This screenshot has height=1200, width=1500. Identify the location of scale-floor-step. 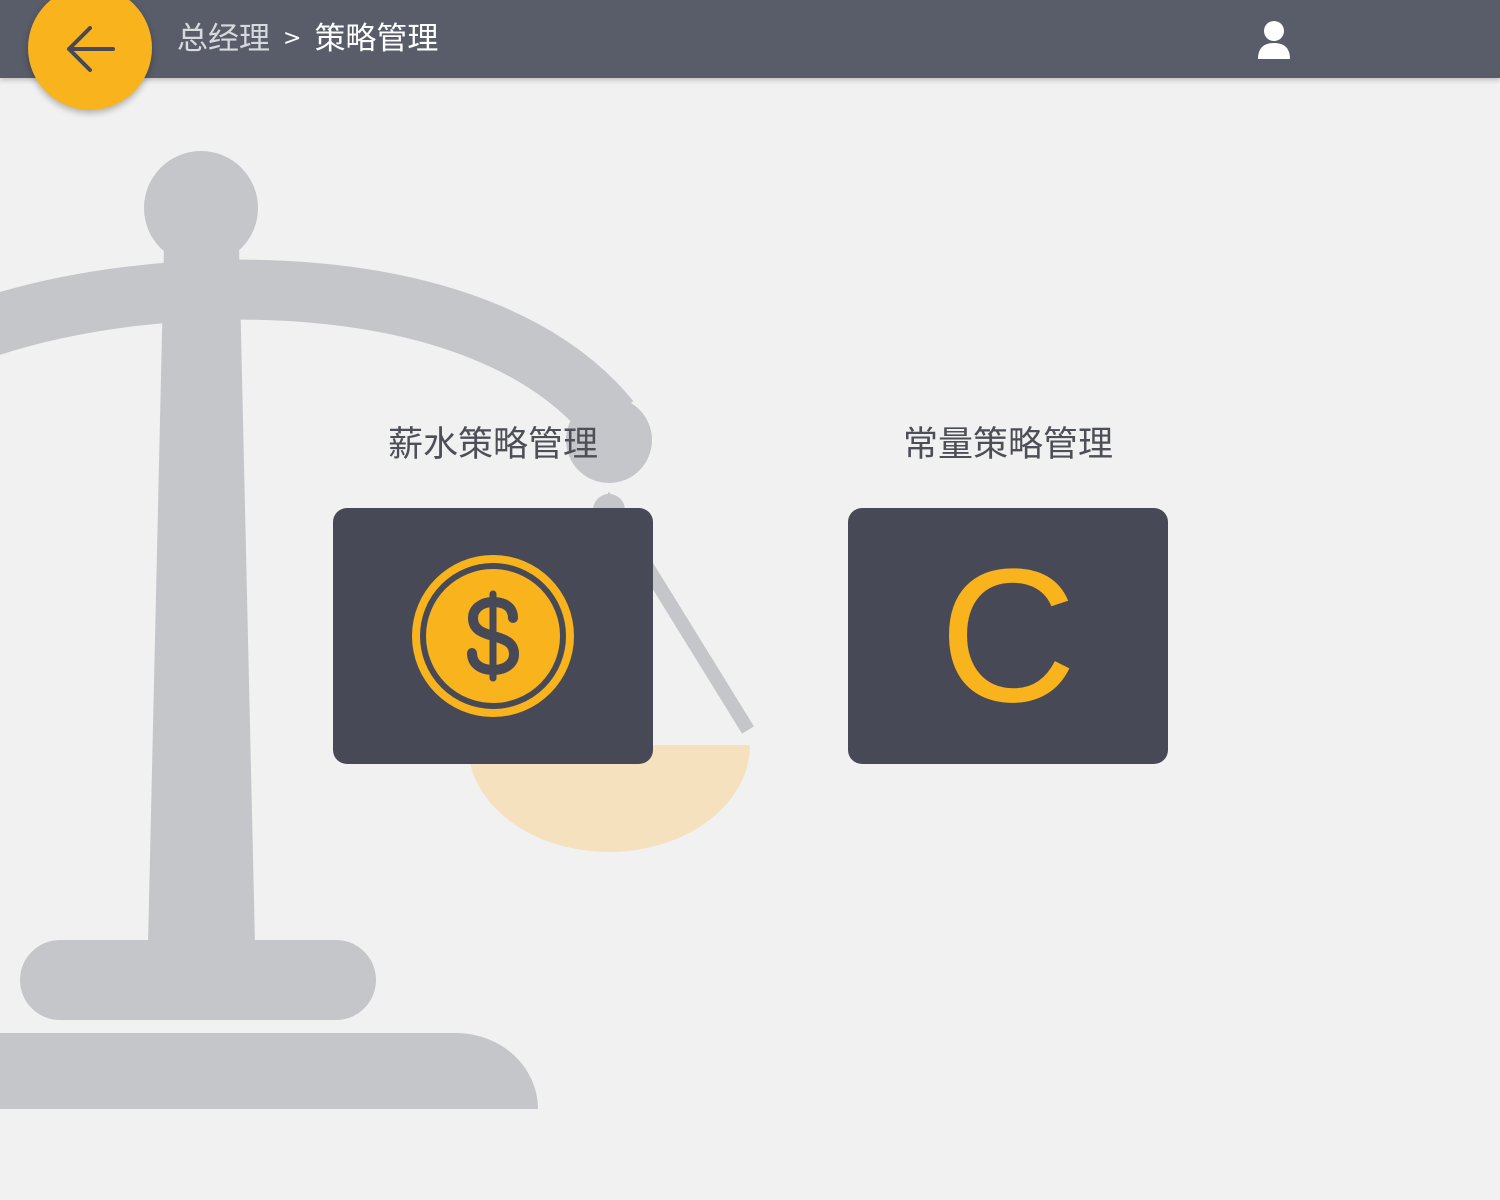
(269, 1071).